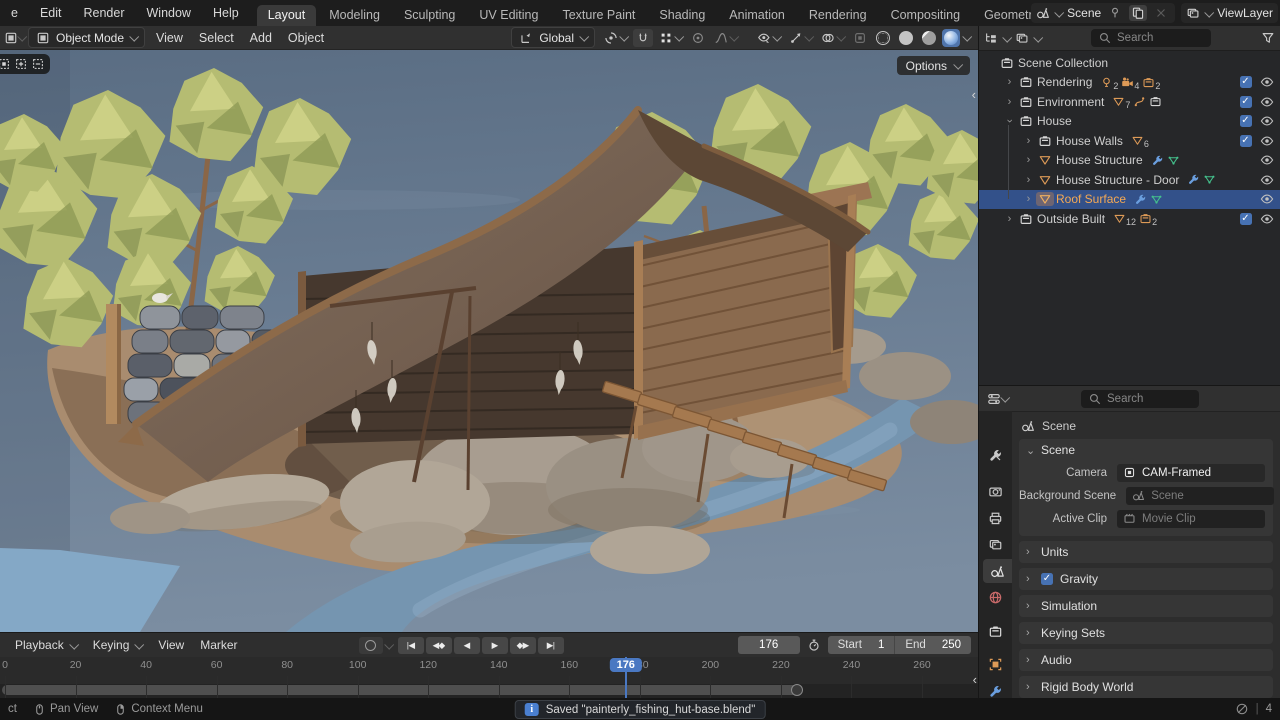  Describe the element at coordinates (860, 38) in the screenshot. I see `xray-toggle-button` at that location.